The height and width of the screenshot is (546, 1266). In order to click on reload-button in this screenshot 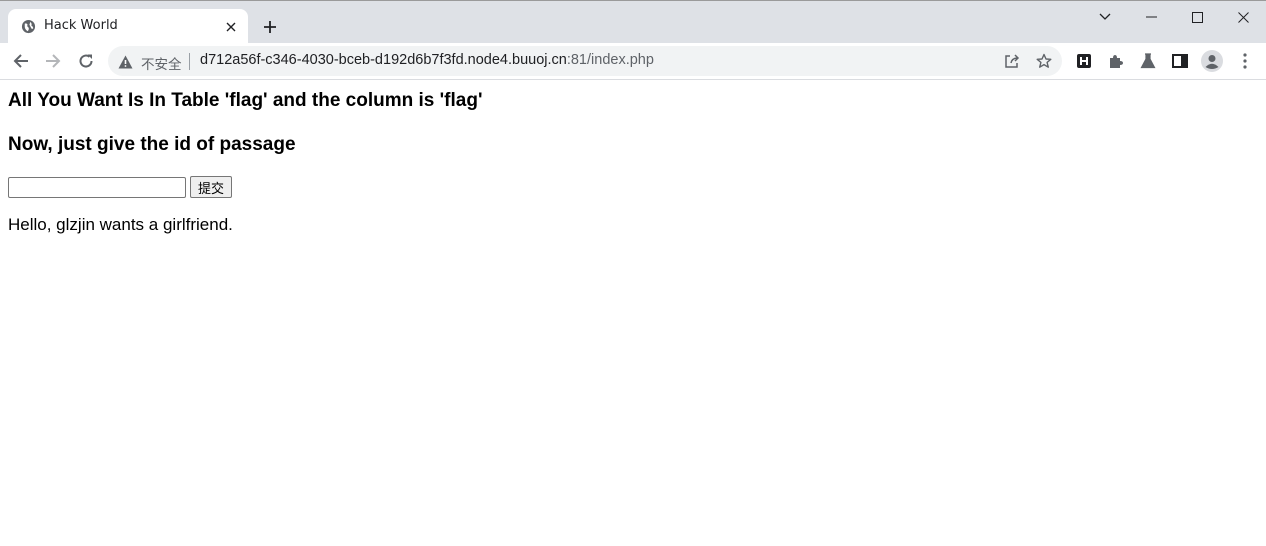, I will do `click(86, 61)`.